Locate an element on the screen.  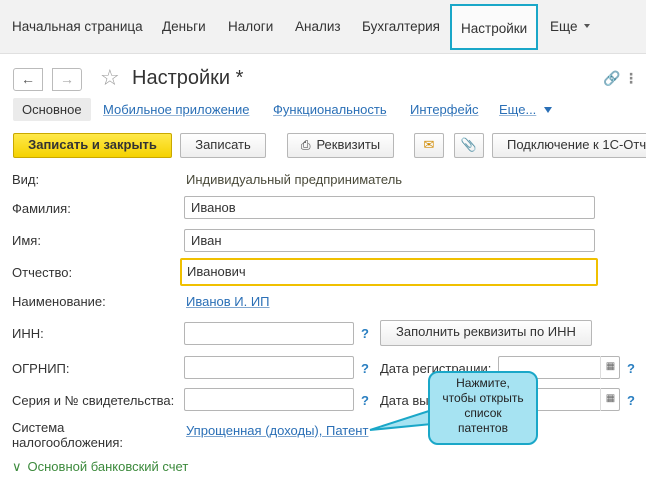
tab-mobile-app: Мобильное приложение is located at coordinates (176, 109).